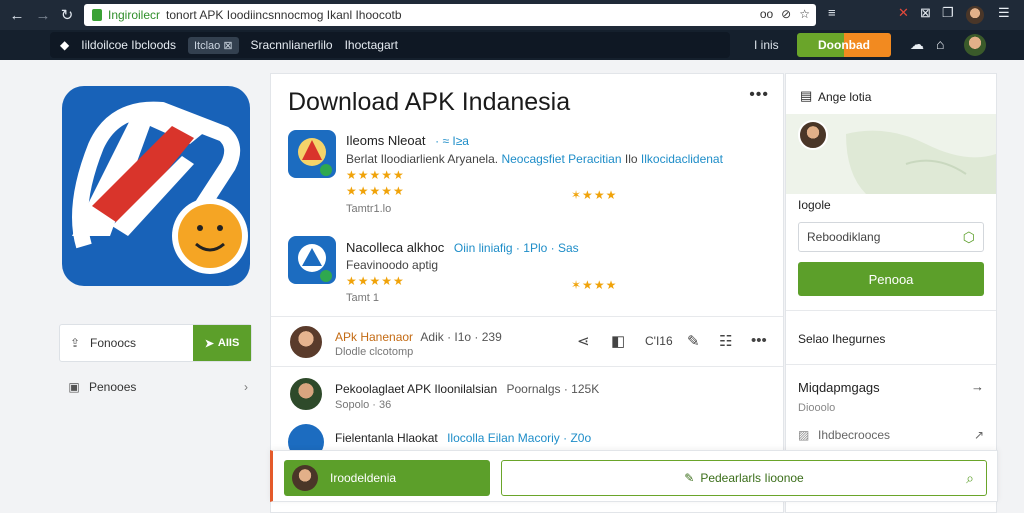 This screenshot has height=513, width=1024. I want to click on permissions-row: ▣ Penooes ›, so click(155, 387).